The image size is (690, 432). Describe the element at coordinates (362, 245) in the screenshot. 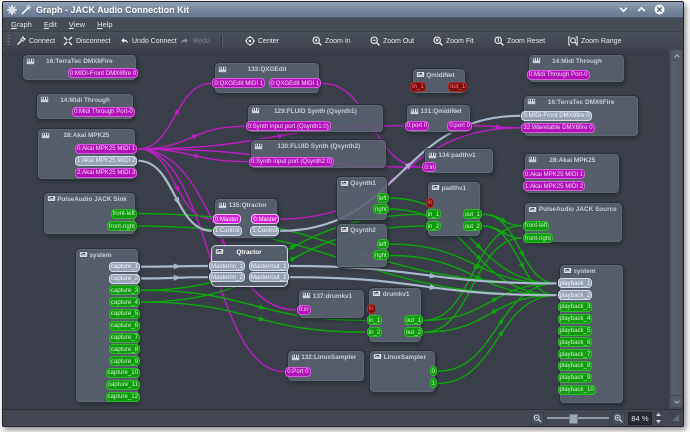

I see `node-qsynth2: Qsynth2 left right` at that location.